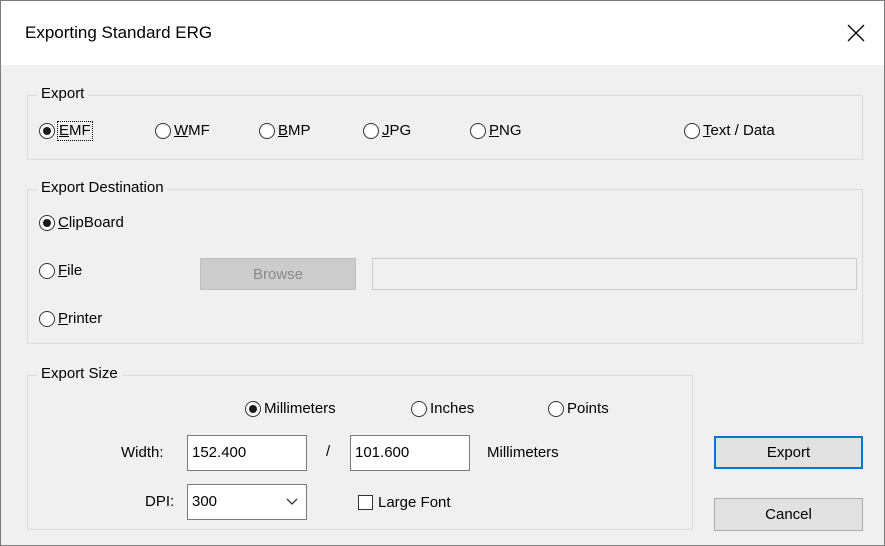 The width and height of the screenshot is (885, 546). I want to click on unit-label-millimeters: Millimeters, so click(300, 408).